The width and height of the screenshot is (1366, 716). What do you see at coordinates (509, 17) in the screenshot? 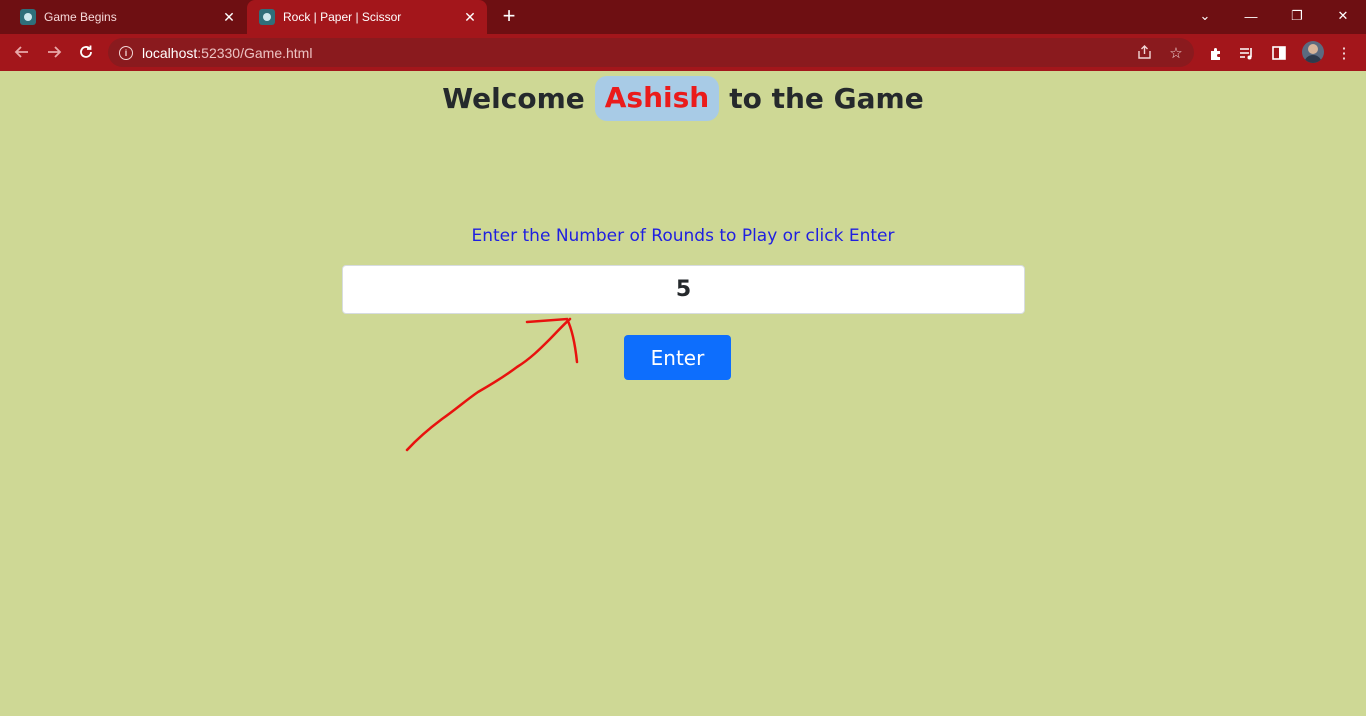
I see `new-tab-plus-icon: +` at bounding box center [509, 17].